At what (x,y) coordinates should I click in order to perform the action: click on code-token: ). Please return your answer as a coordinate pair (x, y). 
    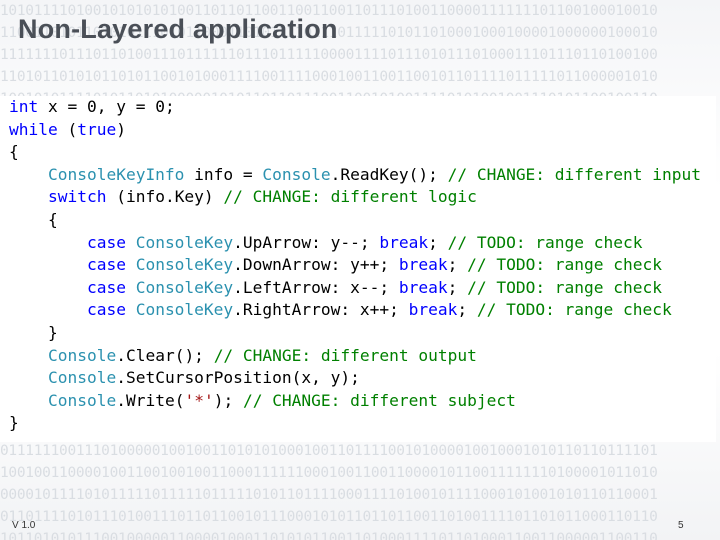
    Looking at the image, I should click on (121, 129).